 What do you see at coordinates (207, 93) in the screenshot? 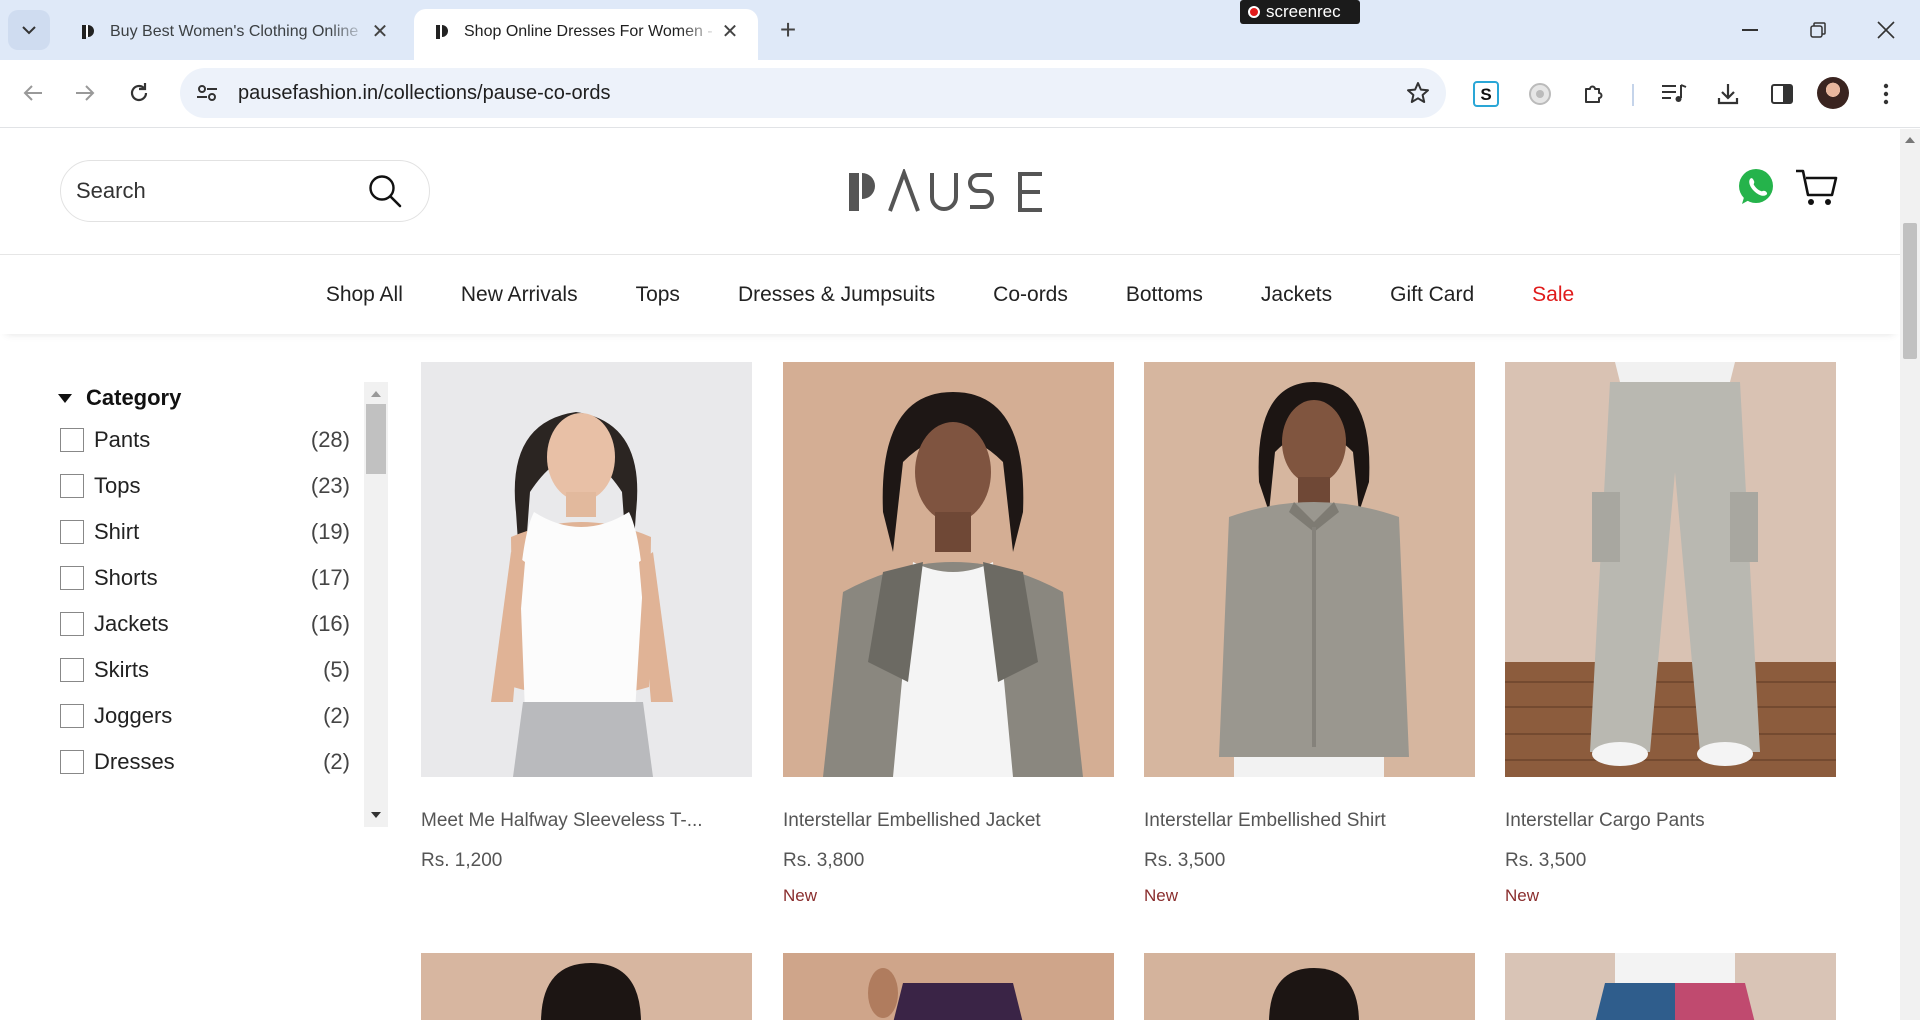
I see `site-info-icon` at bounding box center [207, 93].